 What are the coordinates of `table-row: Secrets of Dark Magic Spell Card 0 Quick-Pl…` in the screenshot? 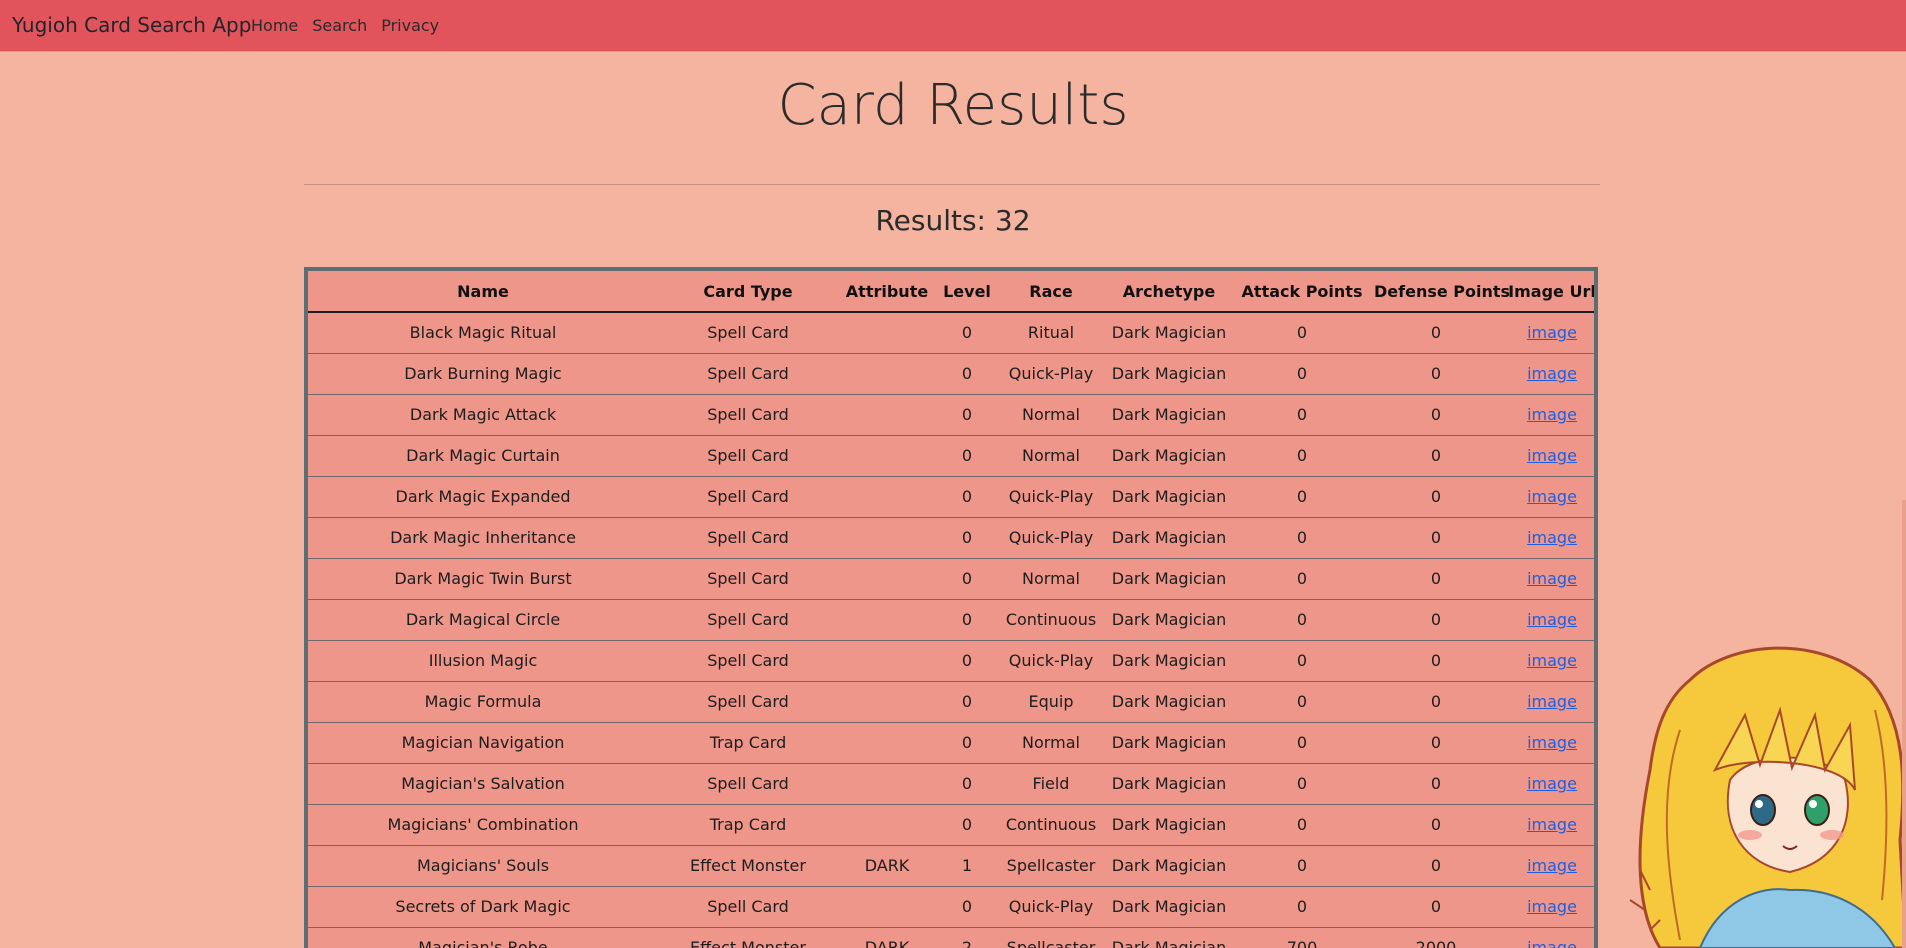 It's located at (951, 907).